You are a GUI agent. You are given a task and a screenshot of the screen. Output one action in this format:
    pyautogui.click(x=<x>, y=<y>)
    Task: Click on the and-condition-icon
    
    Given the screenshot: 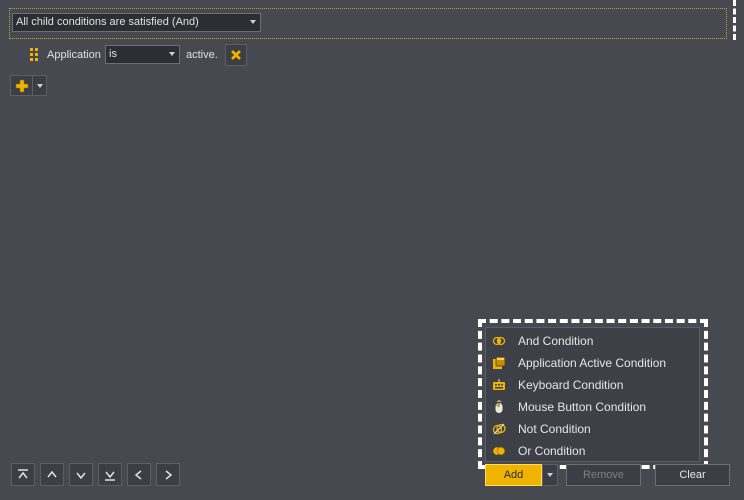 What is the action you would take?
    pyautogui.click(x=499, y=341)
    